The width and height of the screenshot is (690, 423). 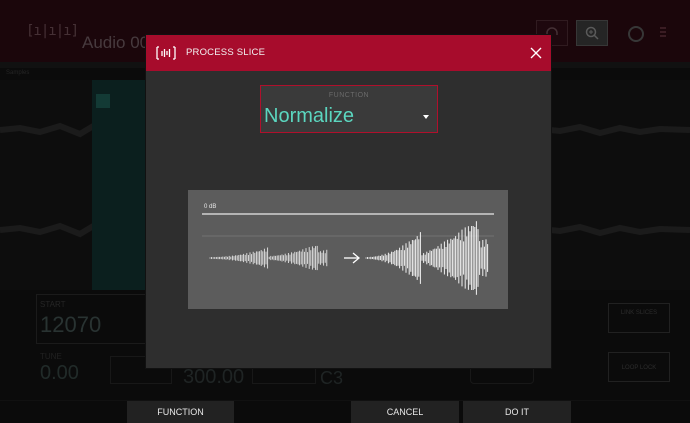 I want to click on function-select-value: Normalize, so click(x=309, y=116).